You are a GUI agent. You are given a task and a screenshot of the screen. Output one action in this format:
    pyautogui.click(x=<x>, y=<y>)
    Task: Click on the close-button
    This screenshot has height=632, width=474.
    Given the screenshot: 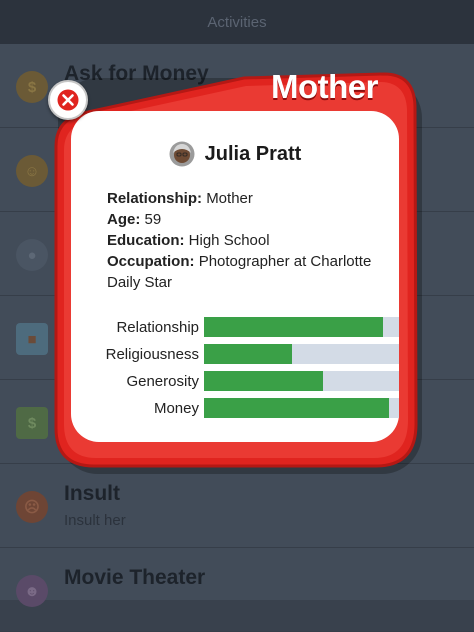 What is the action you would take?
    pyautogui.click(x=68, y=100)
    